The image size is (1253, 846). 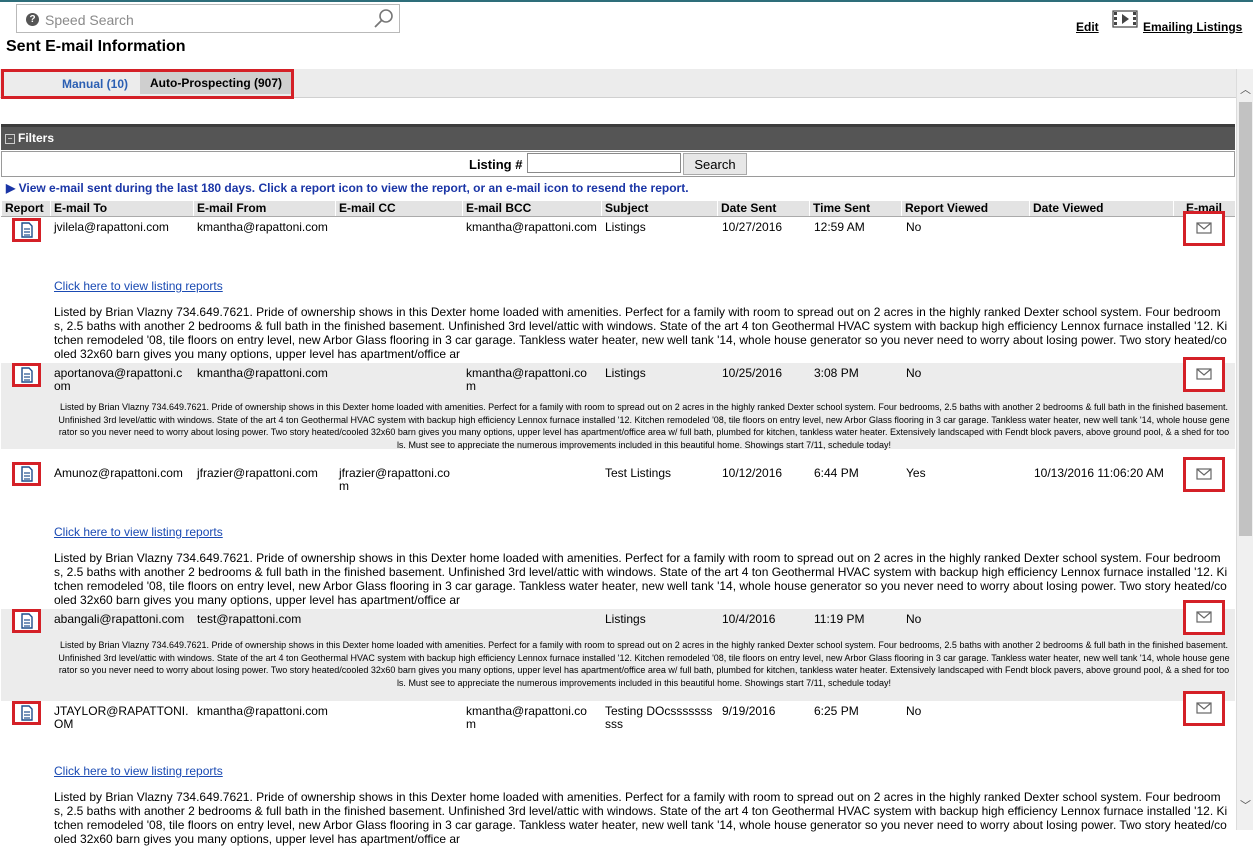 What do you see at coordinates (749, 711) in the screenshot?
I see `date-sent: 9/19/2016` at bounding box center [749, 711].